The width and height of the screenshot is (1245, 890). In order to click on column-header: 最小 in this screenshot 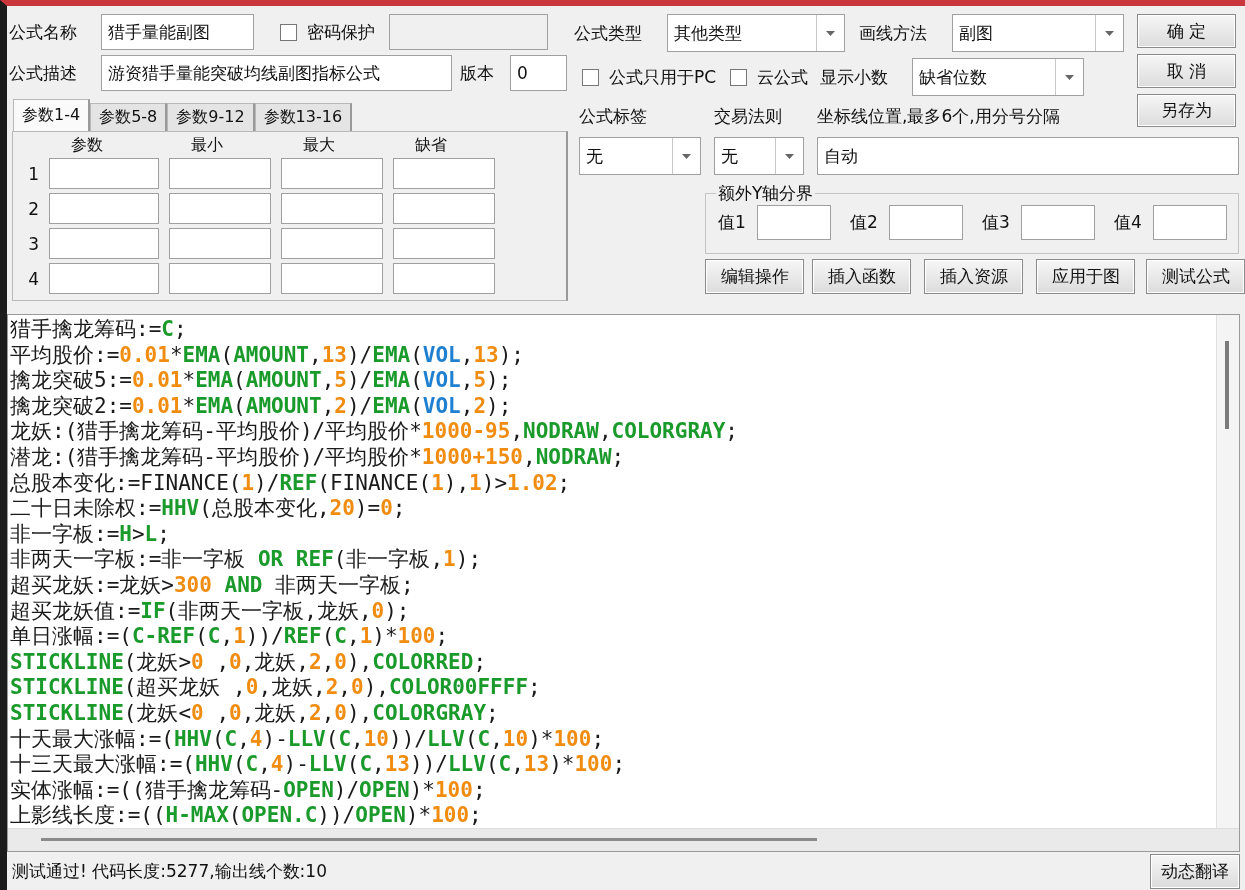, I will do `click(207, 145)`.